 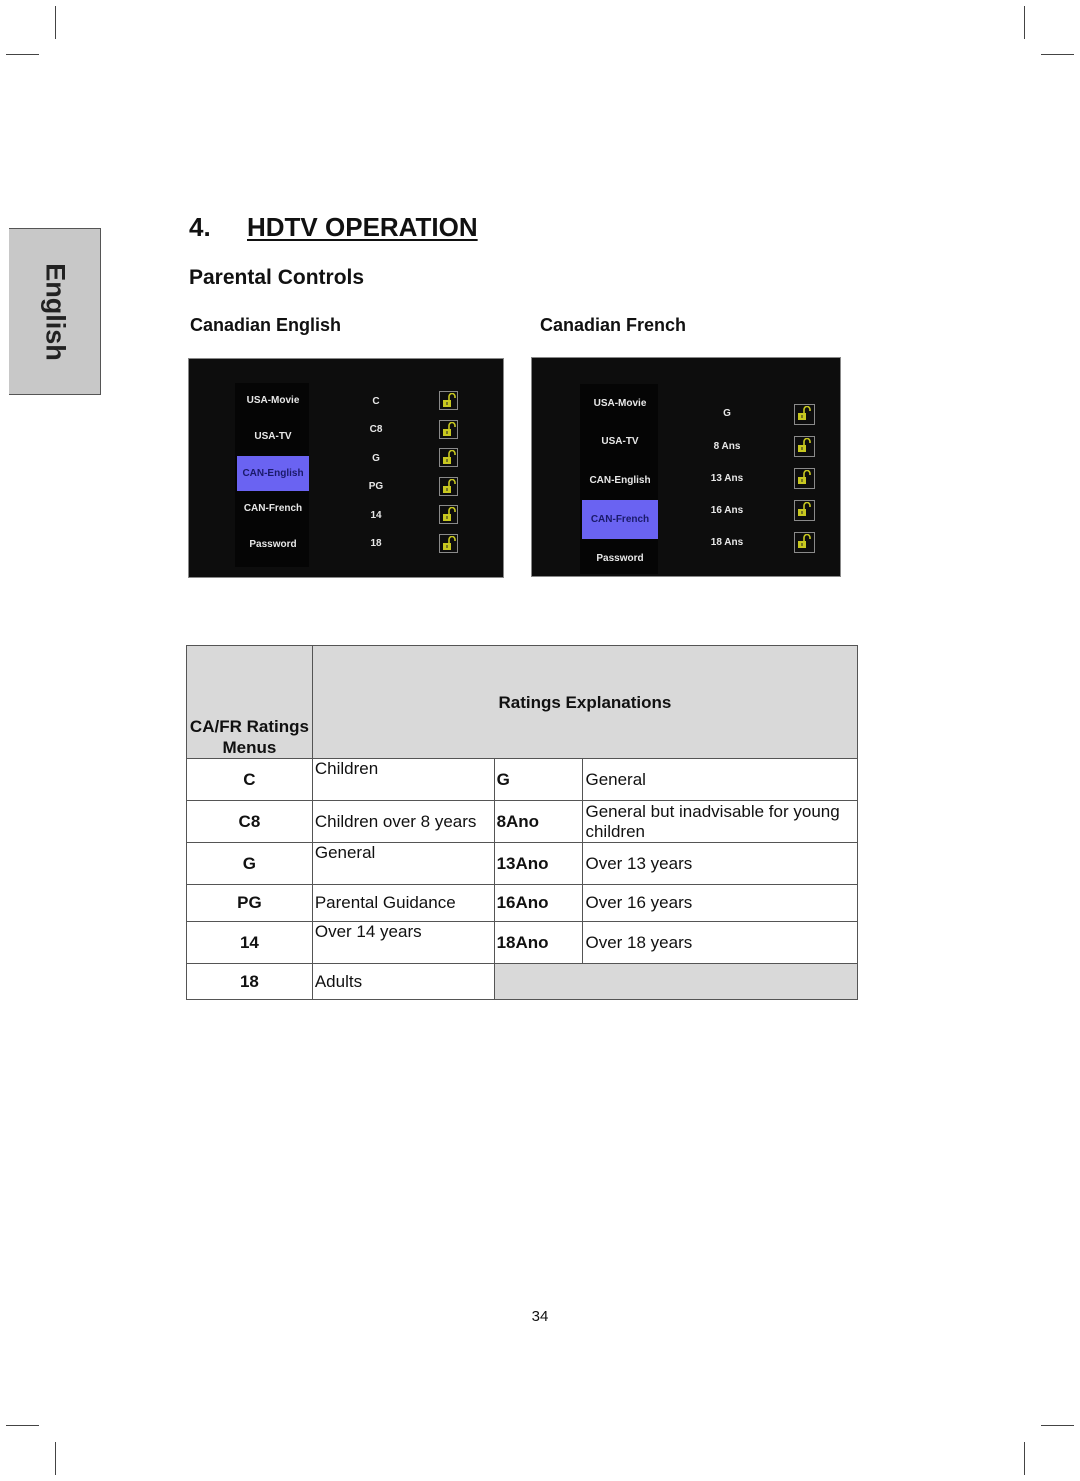 What do you see at coordinates (376, 401) in the screenshot?
I see `rating-c: C` at bounding box center [376, 401].